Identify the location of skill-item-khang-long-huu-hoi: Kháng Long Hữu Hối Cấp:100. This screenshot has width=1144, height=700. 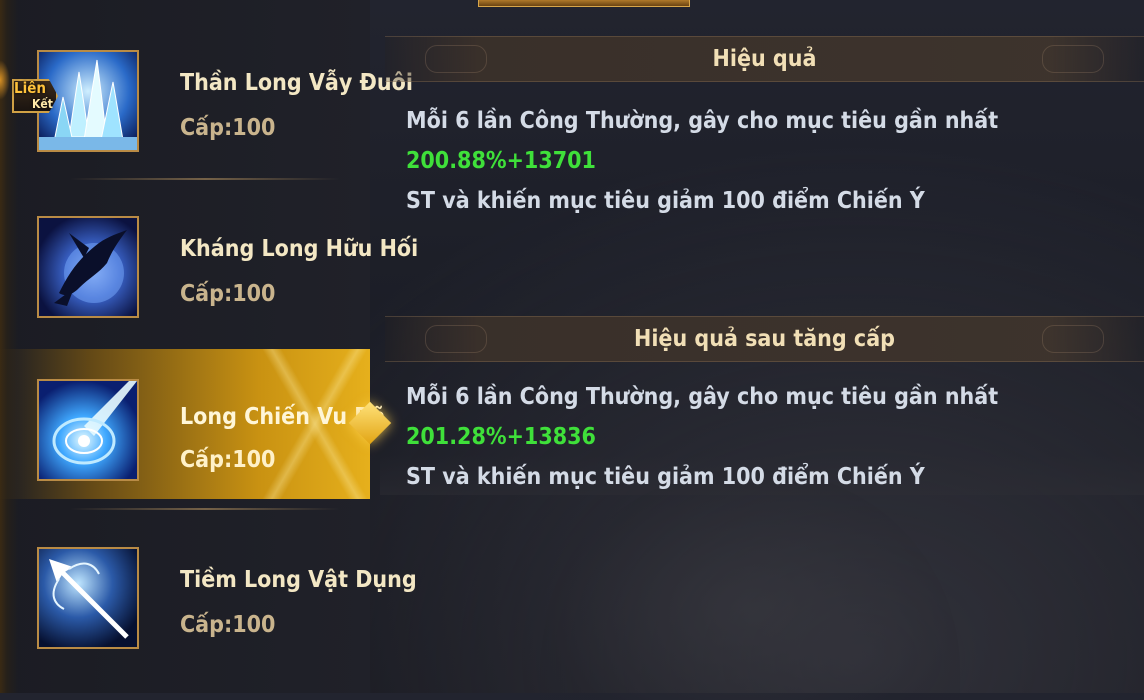
(209, 261).